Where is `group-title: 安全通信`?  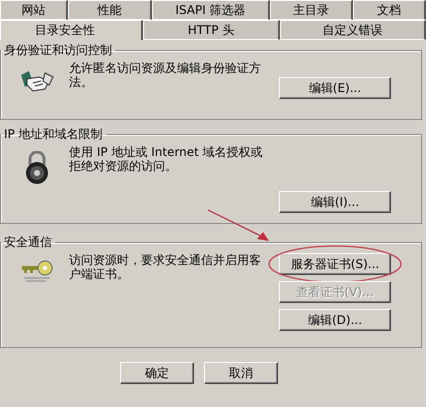
group-title: 安全通信 is located at coordinates (28, 242).